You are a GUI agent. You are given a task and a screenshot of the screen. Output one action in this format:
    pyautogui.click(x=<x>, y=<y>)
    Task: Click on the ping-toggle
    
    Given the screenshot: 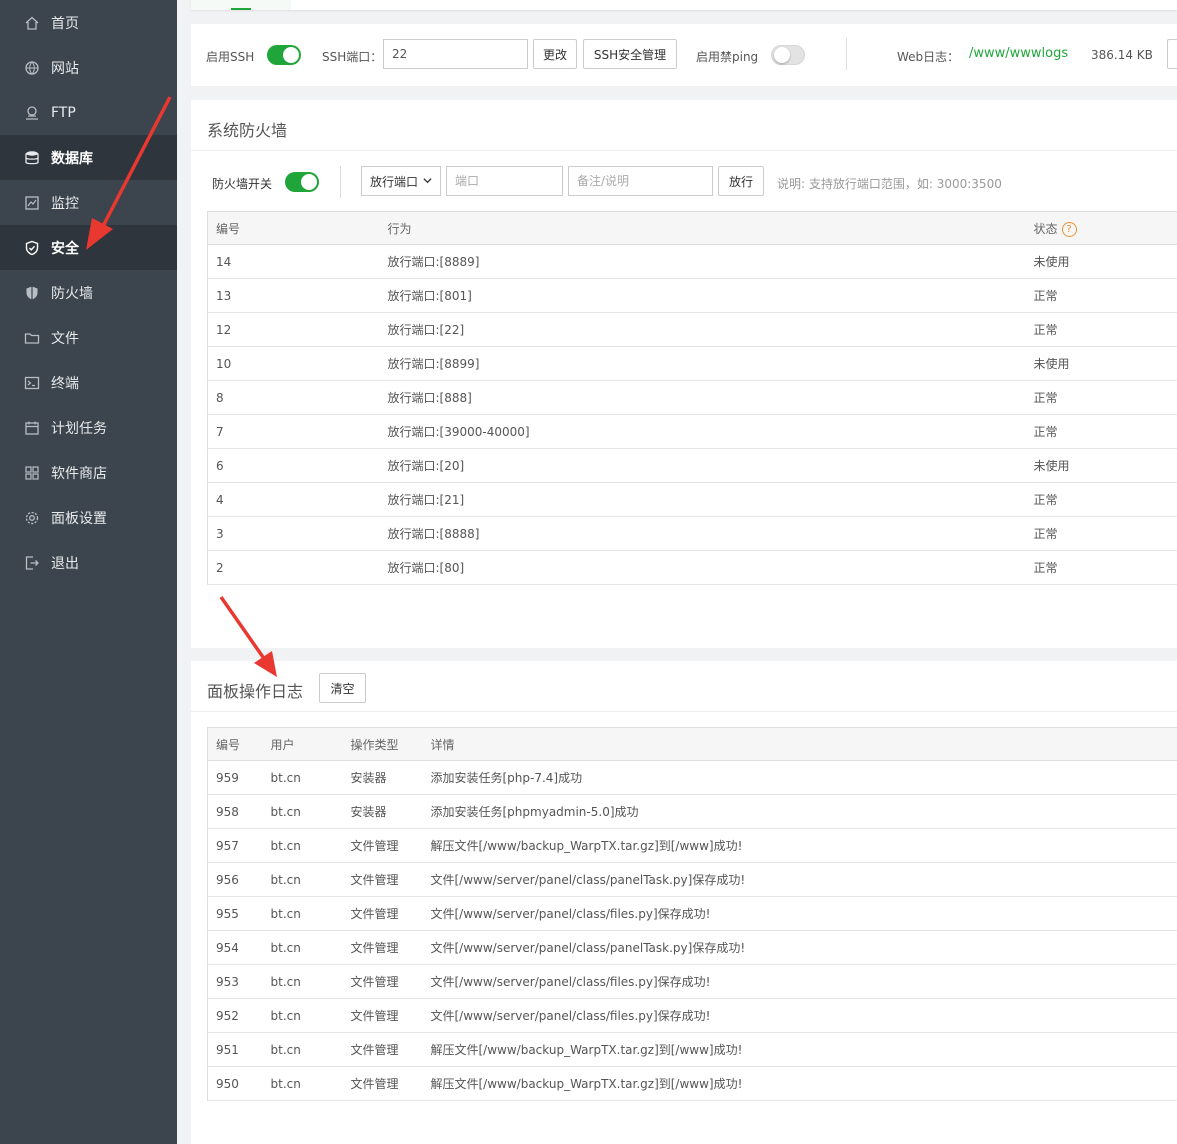 What is the action you would take?
    pyautogui.click(x=788, y=55)
    